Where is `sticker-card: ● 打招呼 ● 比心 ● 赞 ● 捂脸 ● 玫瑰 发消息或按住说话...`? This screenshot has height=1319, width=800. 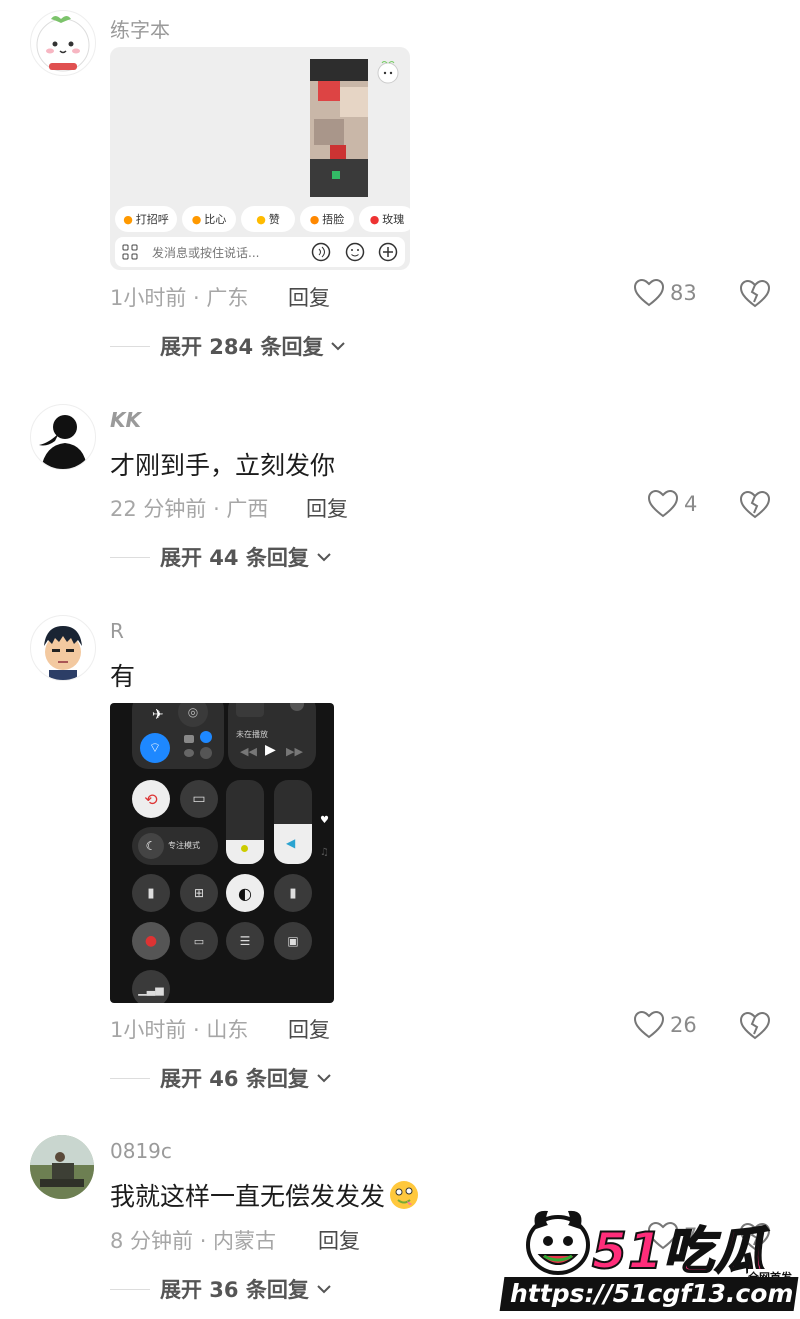
sticker-card: ● 打招呼 ● 比心 ● 赞 ● 捂脸 ● 玫瑰 发消息或按住说话... is located at coordinates (260, 158).